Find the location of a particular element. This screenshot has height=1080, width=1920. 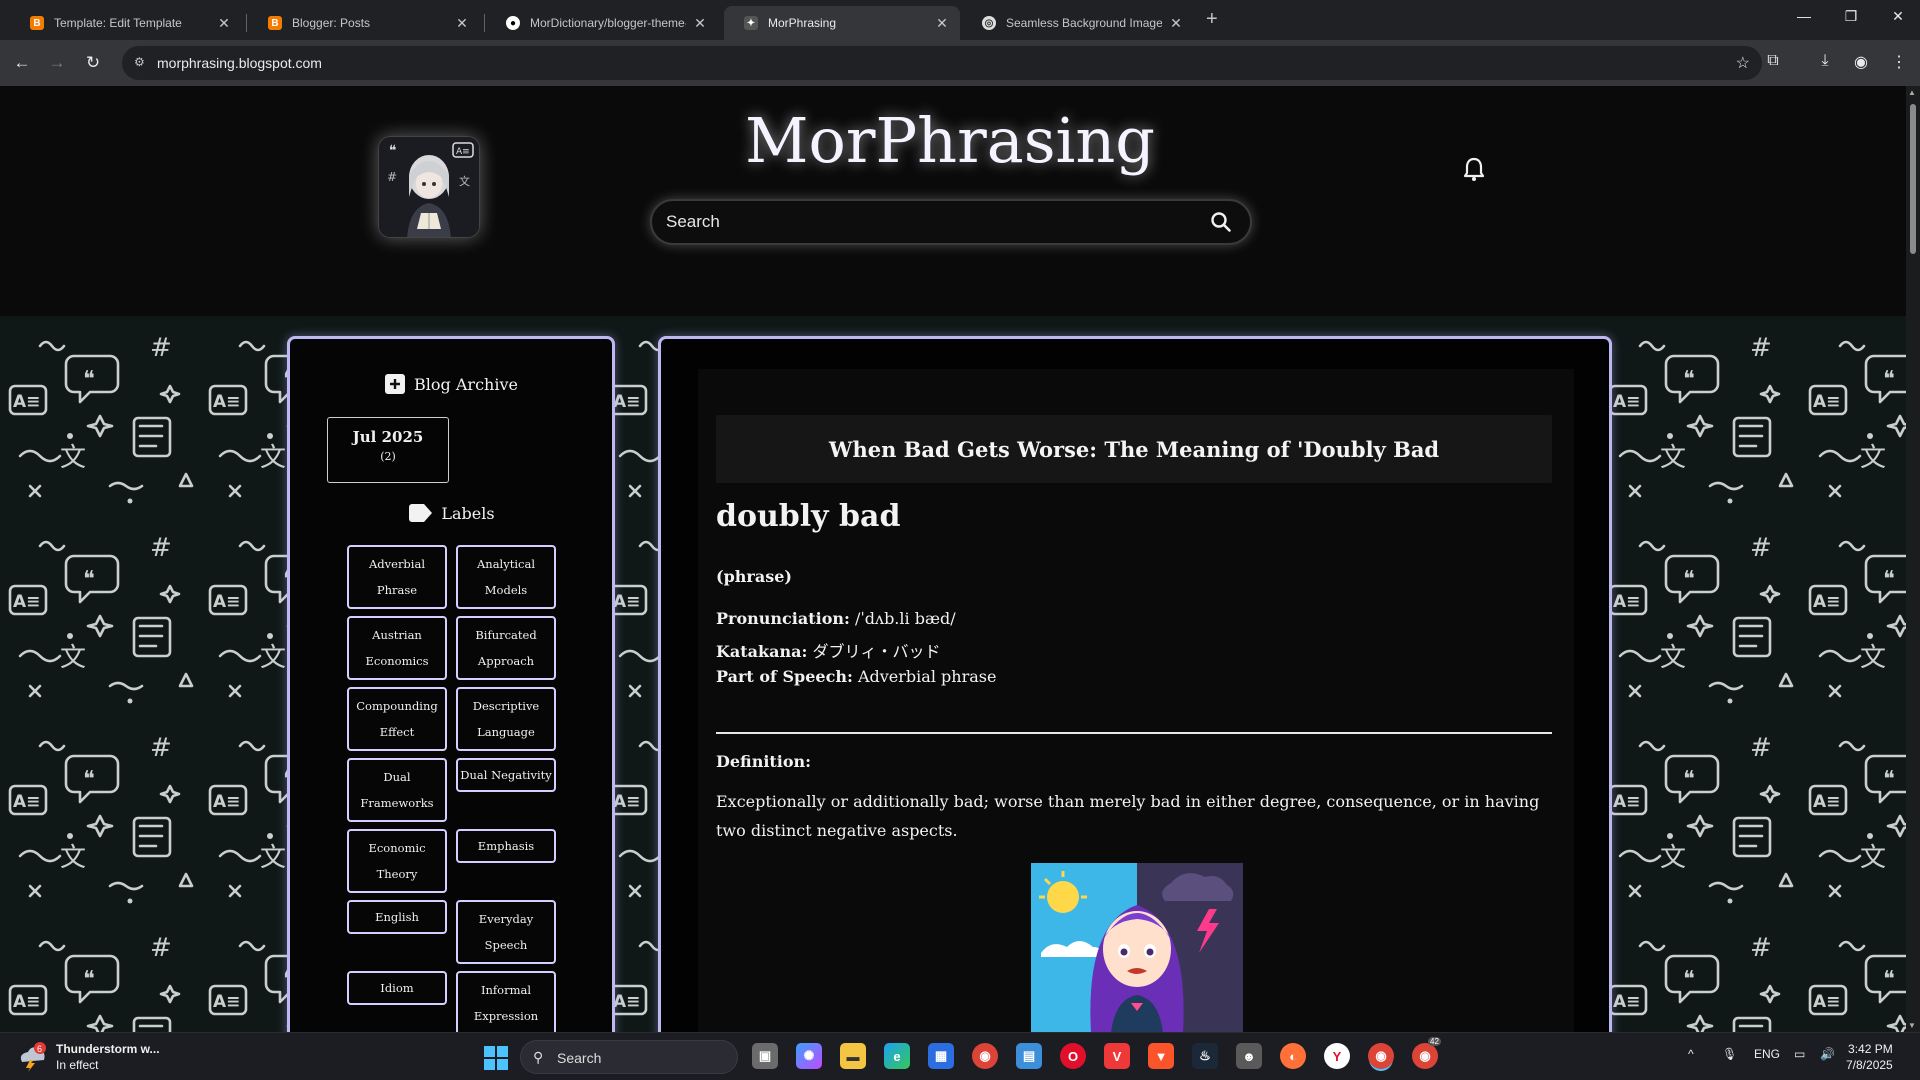

site-title: MorPhrasing is located at coordinates (950, 140).